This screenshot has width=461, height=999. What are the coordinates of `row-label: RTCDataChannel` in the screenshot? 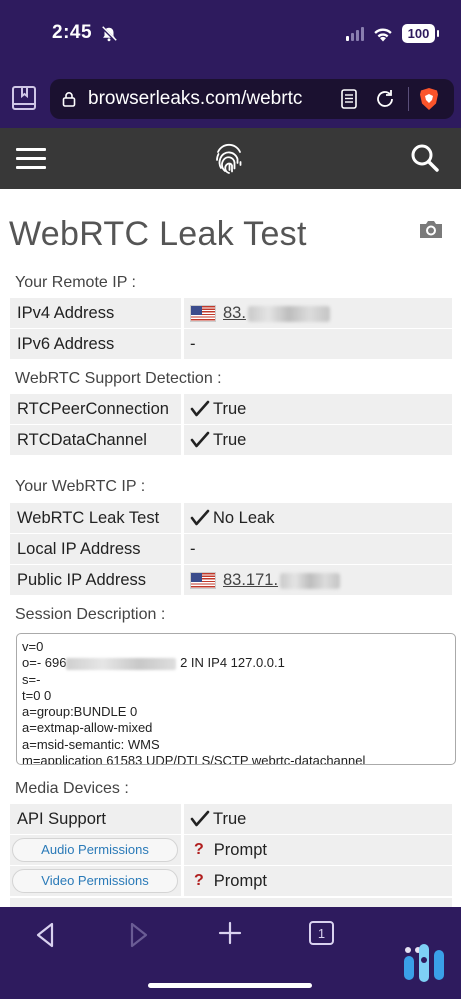 It's located at (82, 440).